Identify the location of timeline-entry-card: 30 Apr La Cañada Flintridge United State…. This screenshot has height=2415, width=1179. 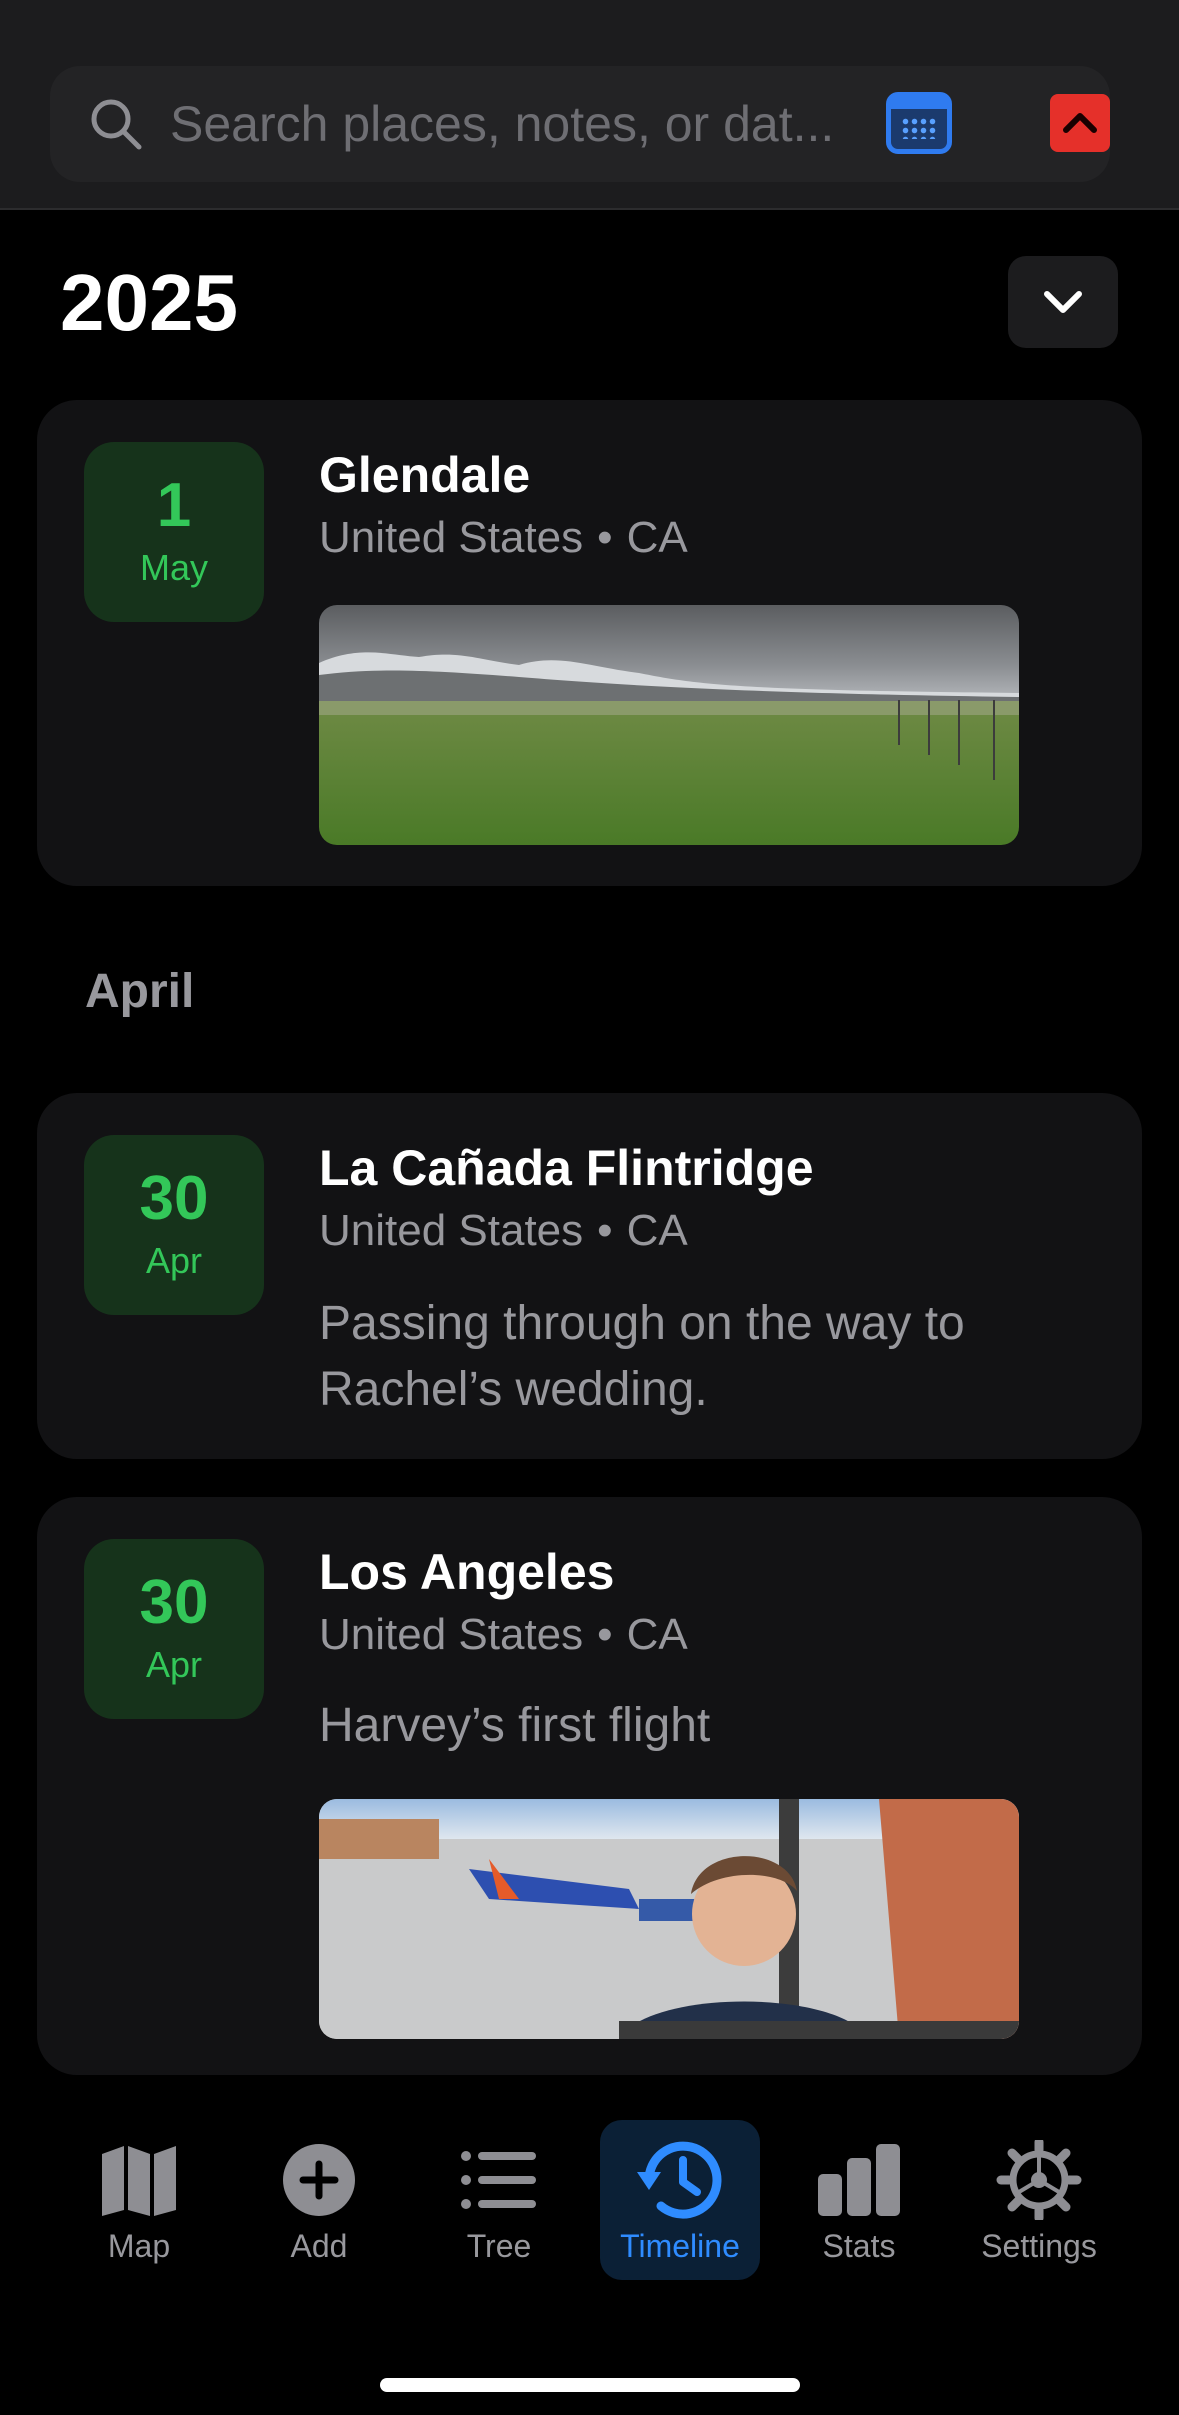
(589, 1276).